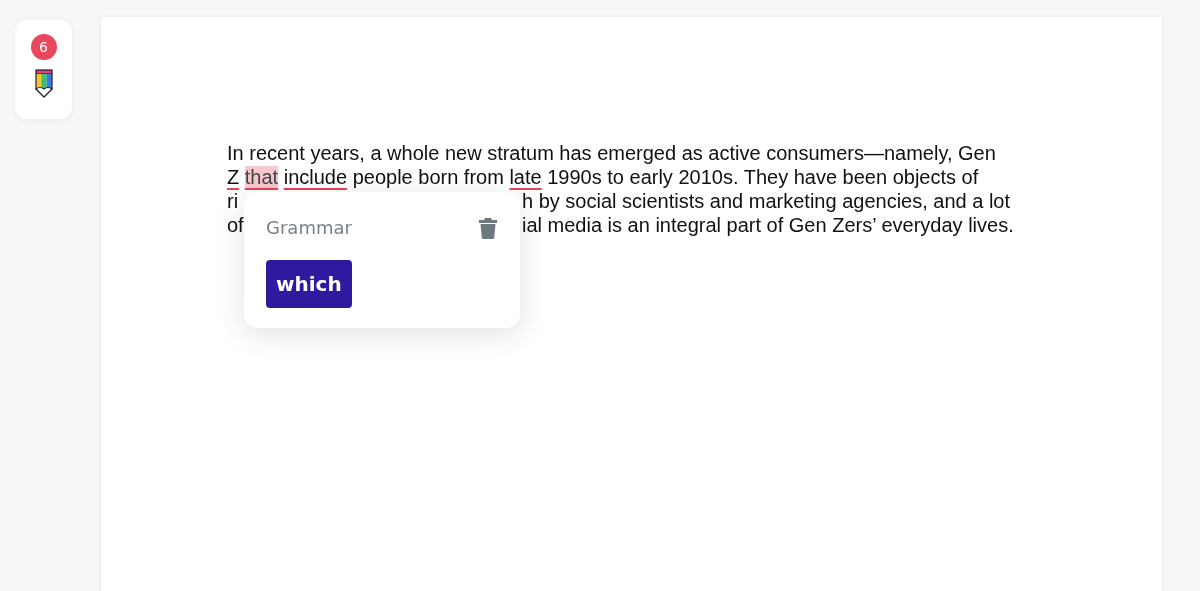 Image resolution: width=1200 pixels, height=591 pixels. What do you see at coordinates (763, 177) in the screenshot?
I see `paragraph-text: 1990s to early 2010s. They have been objects of` at bounding box center [763, 177].